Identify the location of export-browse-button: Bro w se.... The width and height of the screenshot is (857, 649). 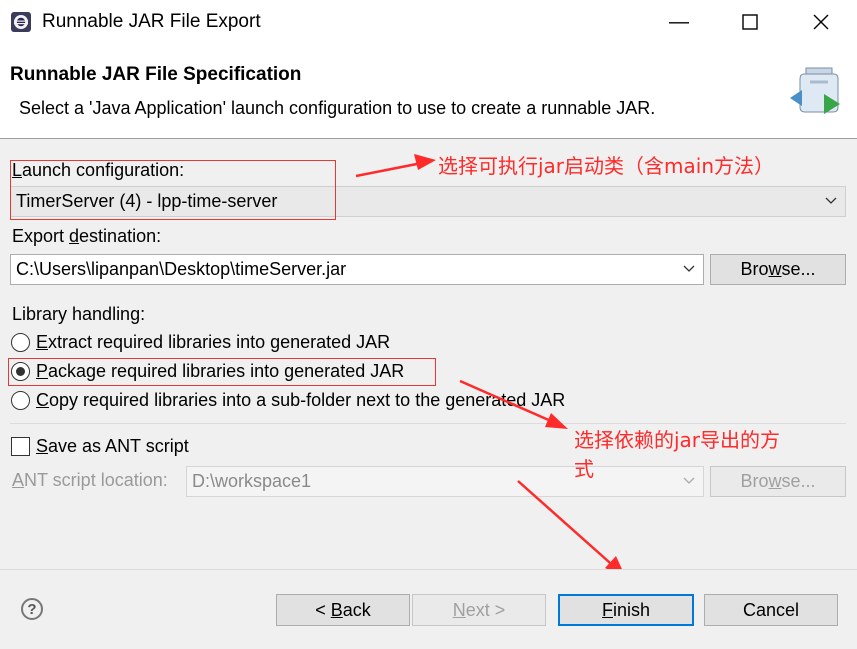
(778, 269).